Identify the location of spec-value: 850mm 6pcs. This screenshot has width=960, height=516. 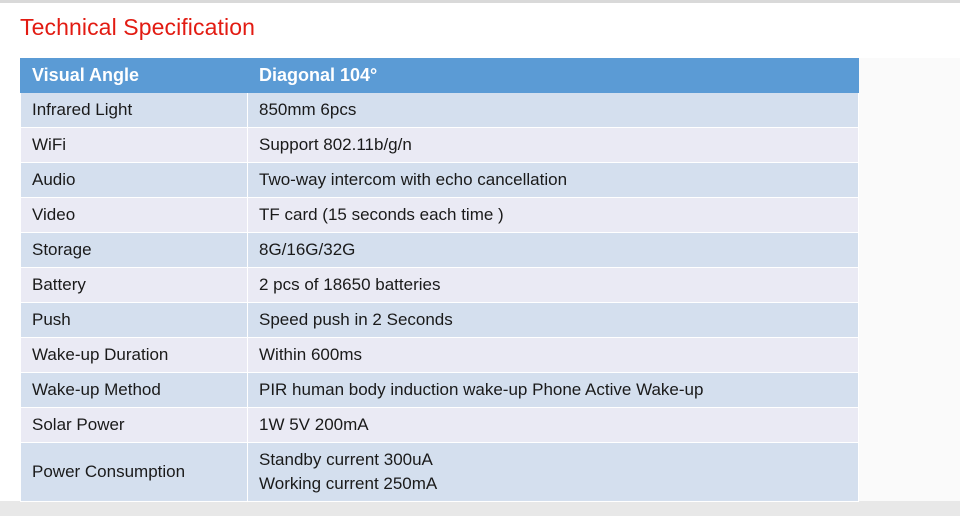
(553, 110).